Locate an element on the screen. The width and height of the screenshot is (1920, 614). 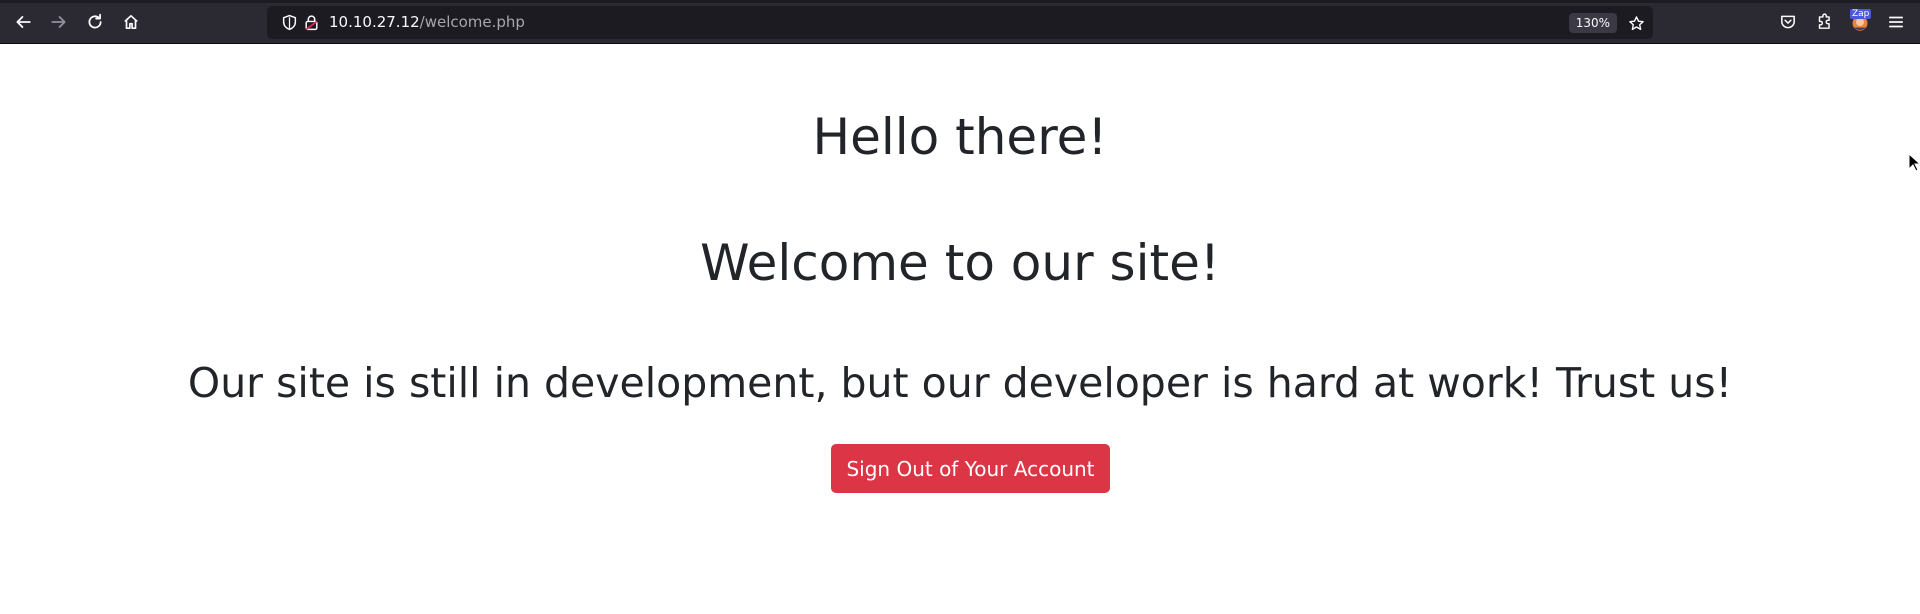
menu-icon is located at coordinates (1896, 22).